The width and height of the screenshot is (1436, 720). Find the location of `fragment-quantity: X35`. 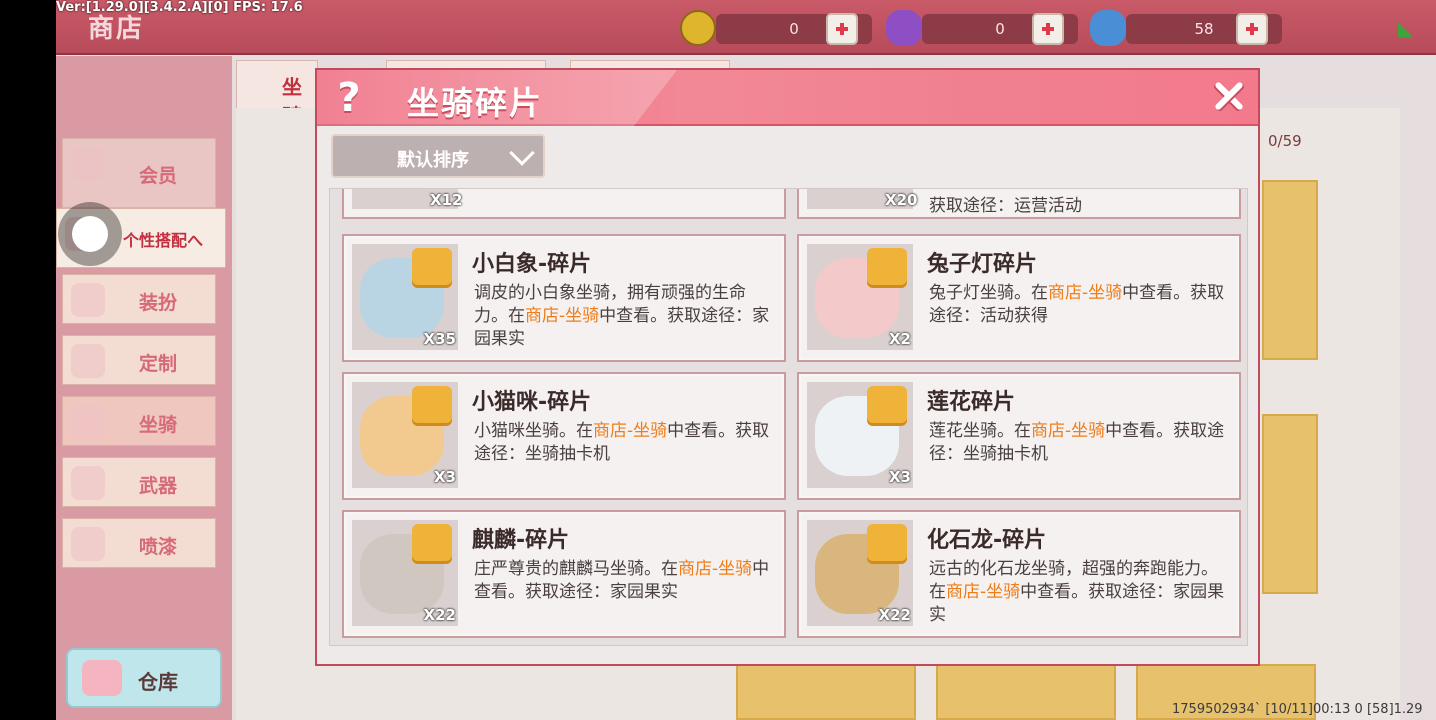

fragment-quantity: X35 is located at coordinates (439, 339).